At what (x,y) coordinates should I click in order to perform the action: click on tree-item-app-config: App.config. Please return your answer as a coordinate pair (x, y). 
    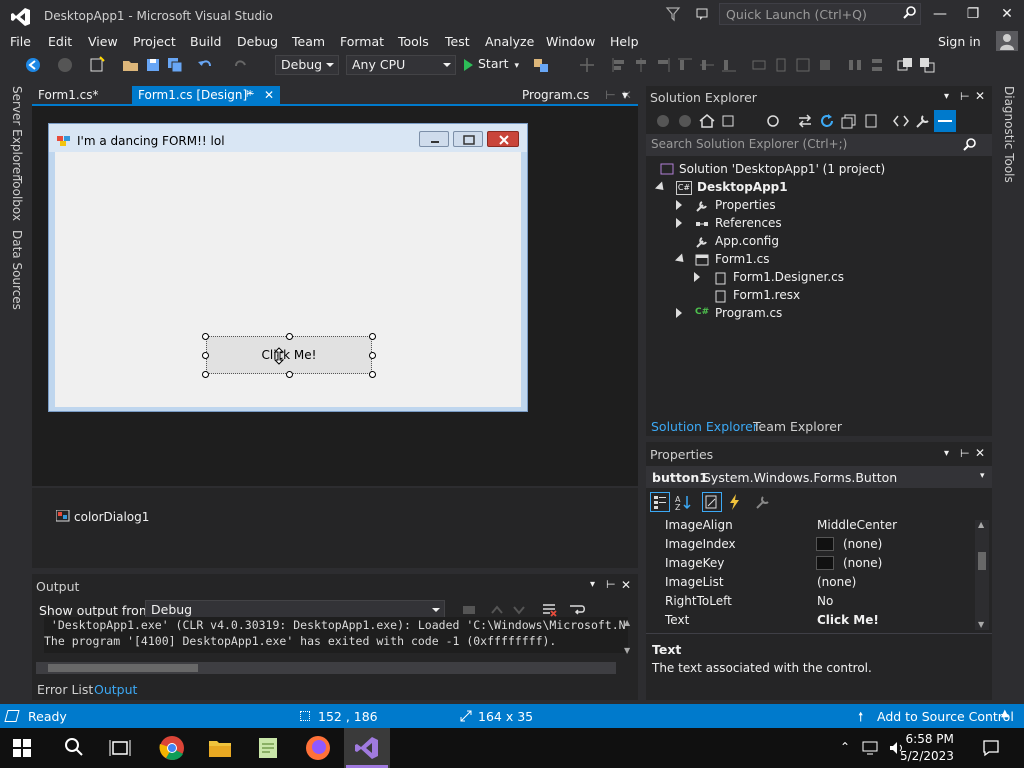
    Looking at the image, I should click on (747, 241).